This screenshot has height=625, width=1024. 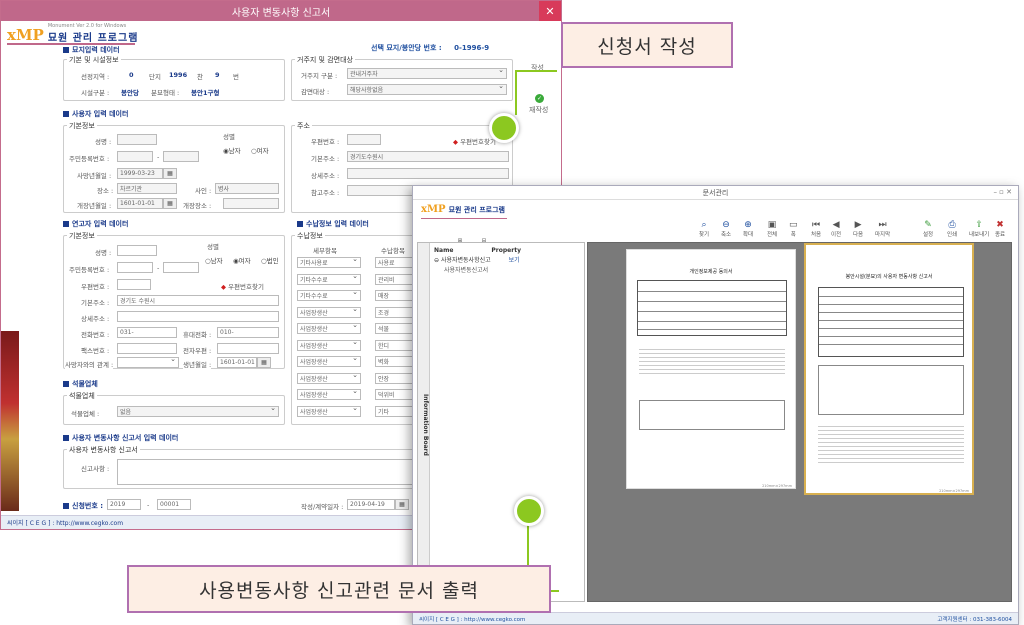 I want to click on payment-item-input: 안장, so click(x=394, y=378).